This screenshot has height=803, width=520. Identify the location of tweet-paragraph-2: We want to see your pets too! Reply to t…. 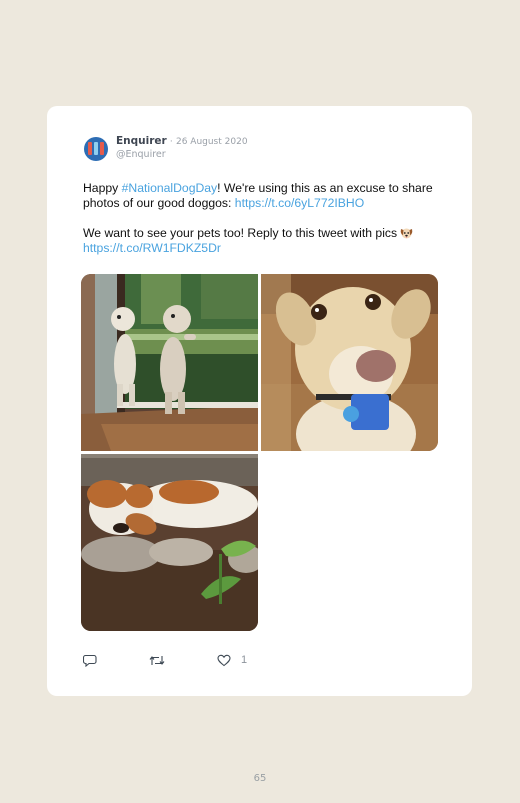
(263, 241).